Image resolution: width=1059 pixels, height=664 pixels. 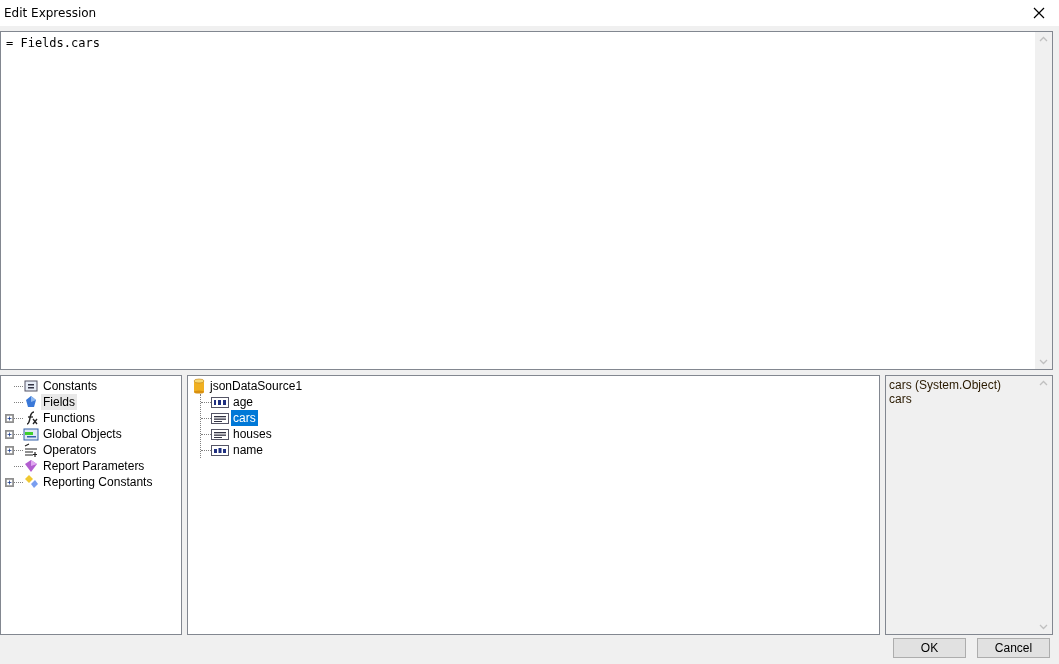 I want to click on operators-icon, so click(x=31, y=450).